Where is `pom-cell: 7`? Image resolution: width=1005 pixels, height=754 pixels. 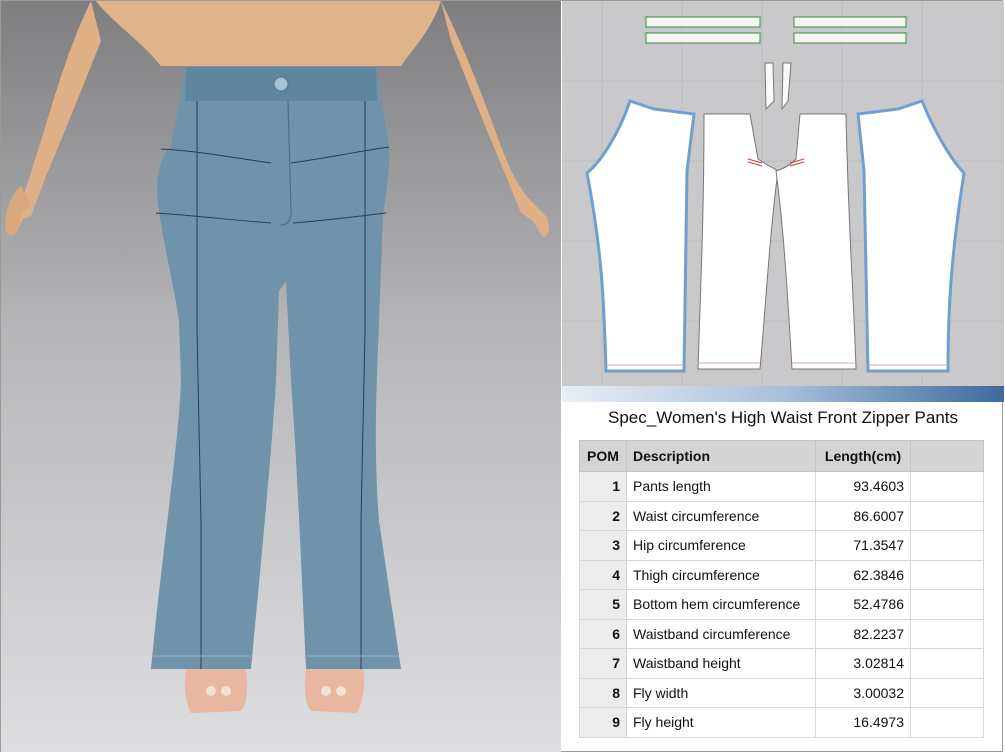 pom-cell: 7 is located at coordinates (603, 663).